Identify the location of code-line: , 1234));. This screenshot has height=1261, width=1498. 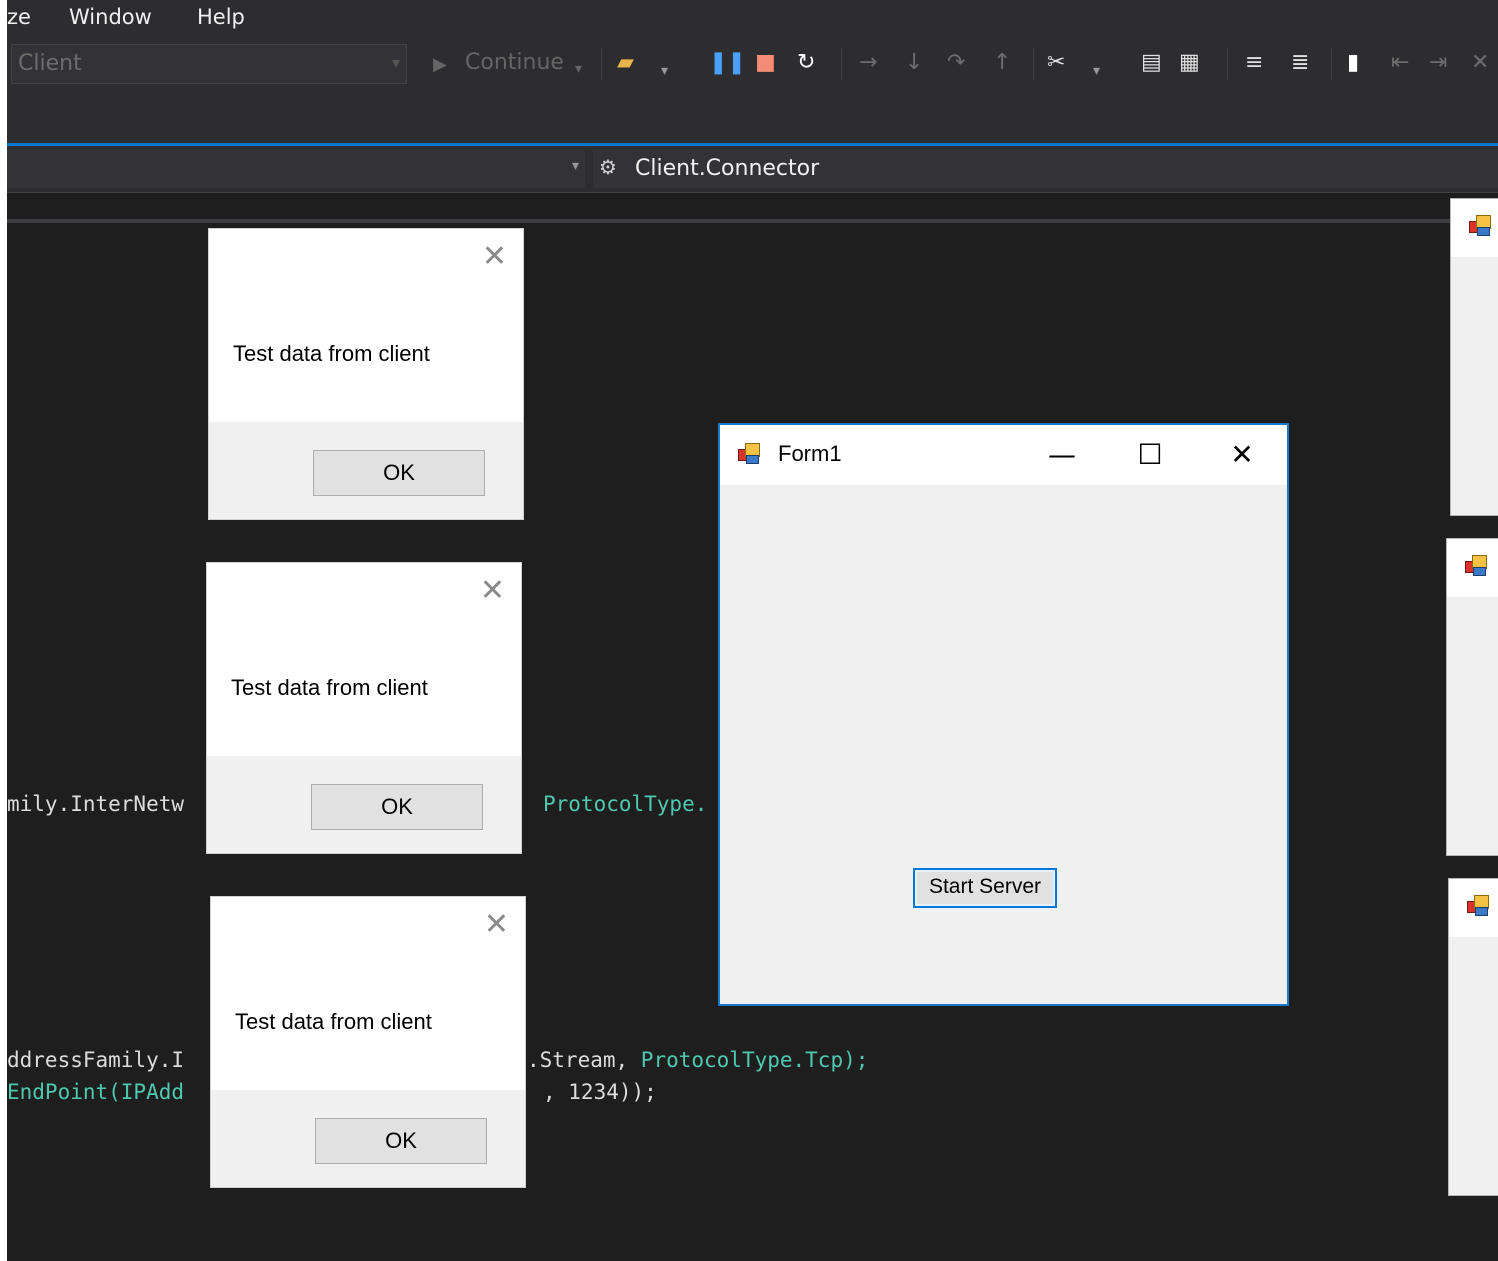
(600, 1092).